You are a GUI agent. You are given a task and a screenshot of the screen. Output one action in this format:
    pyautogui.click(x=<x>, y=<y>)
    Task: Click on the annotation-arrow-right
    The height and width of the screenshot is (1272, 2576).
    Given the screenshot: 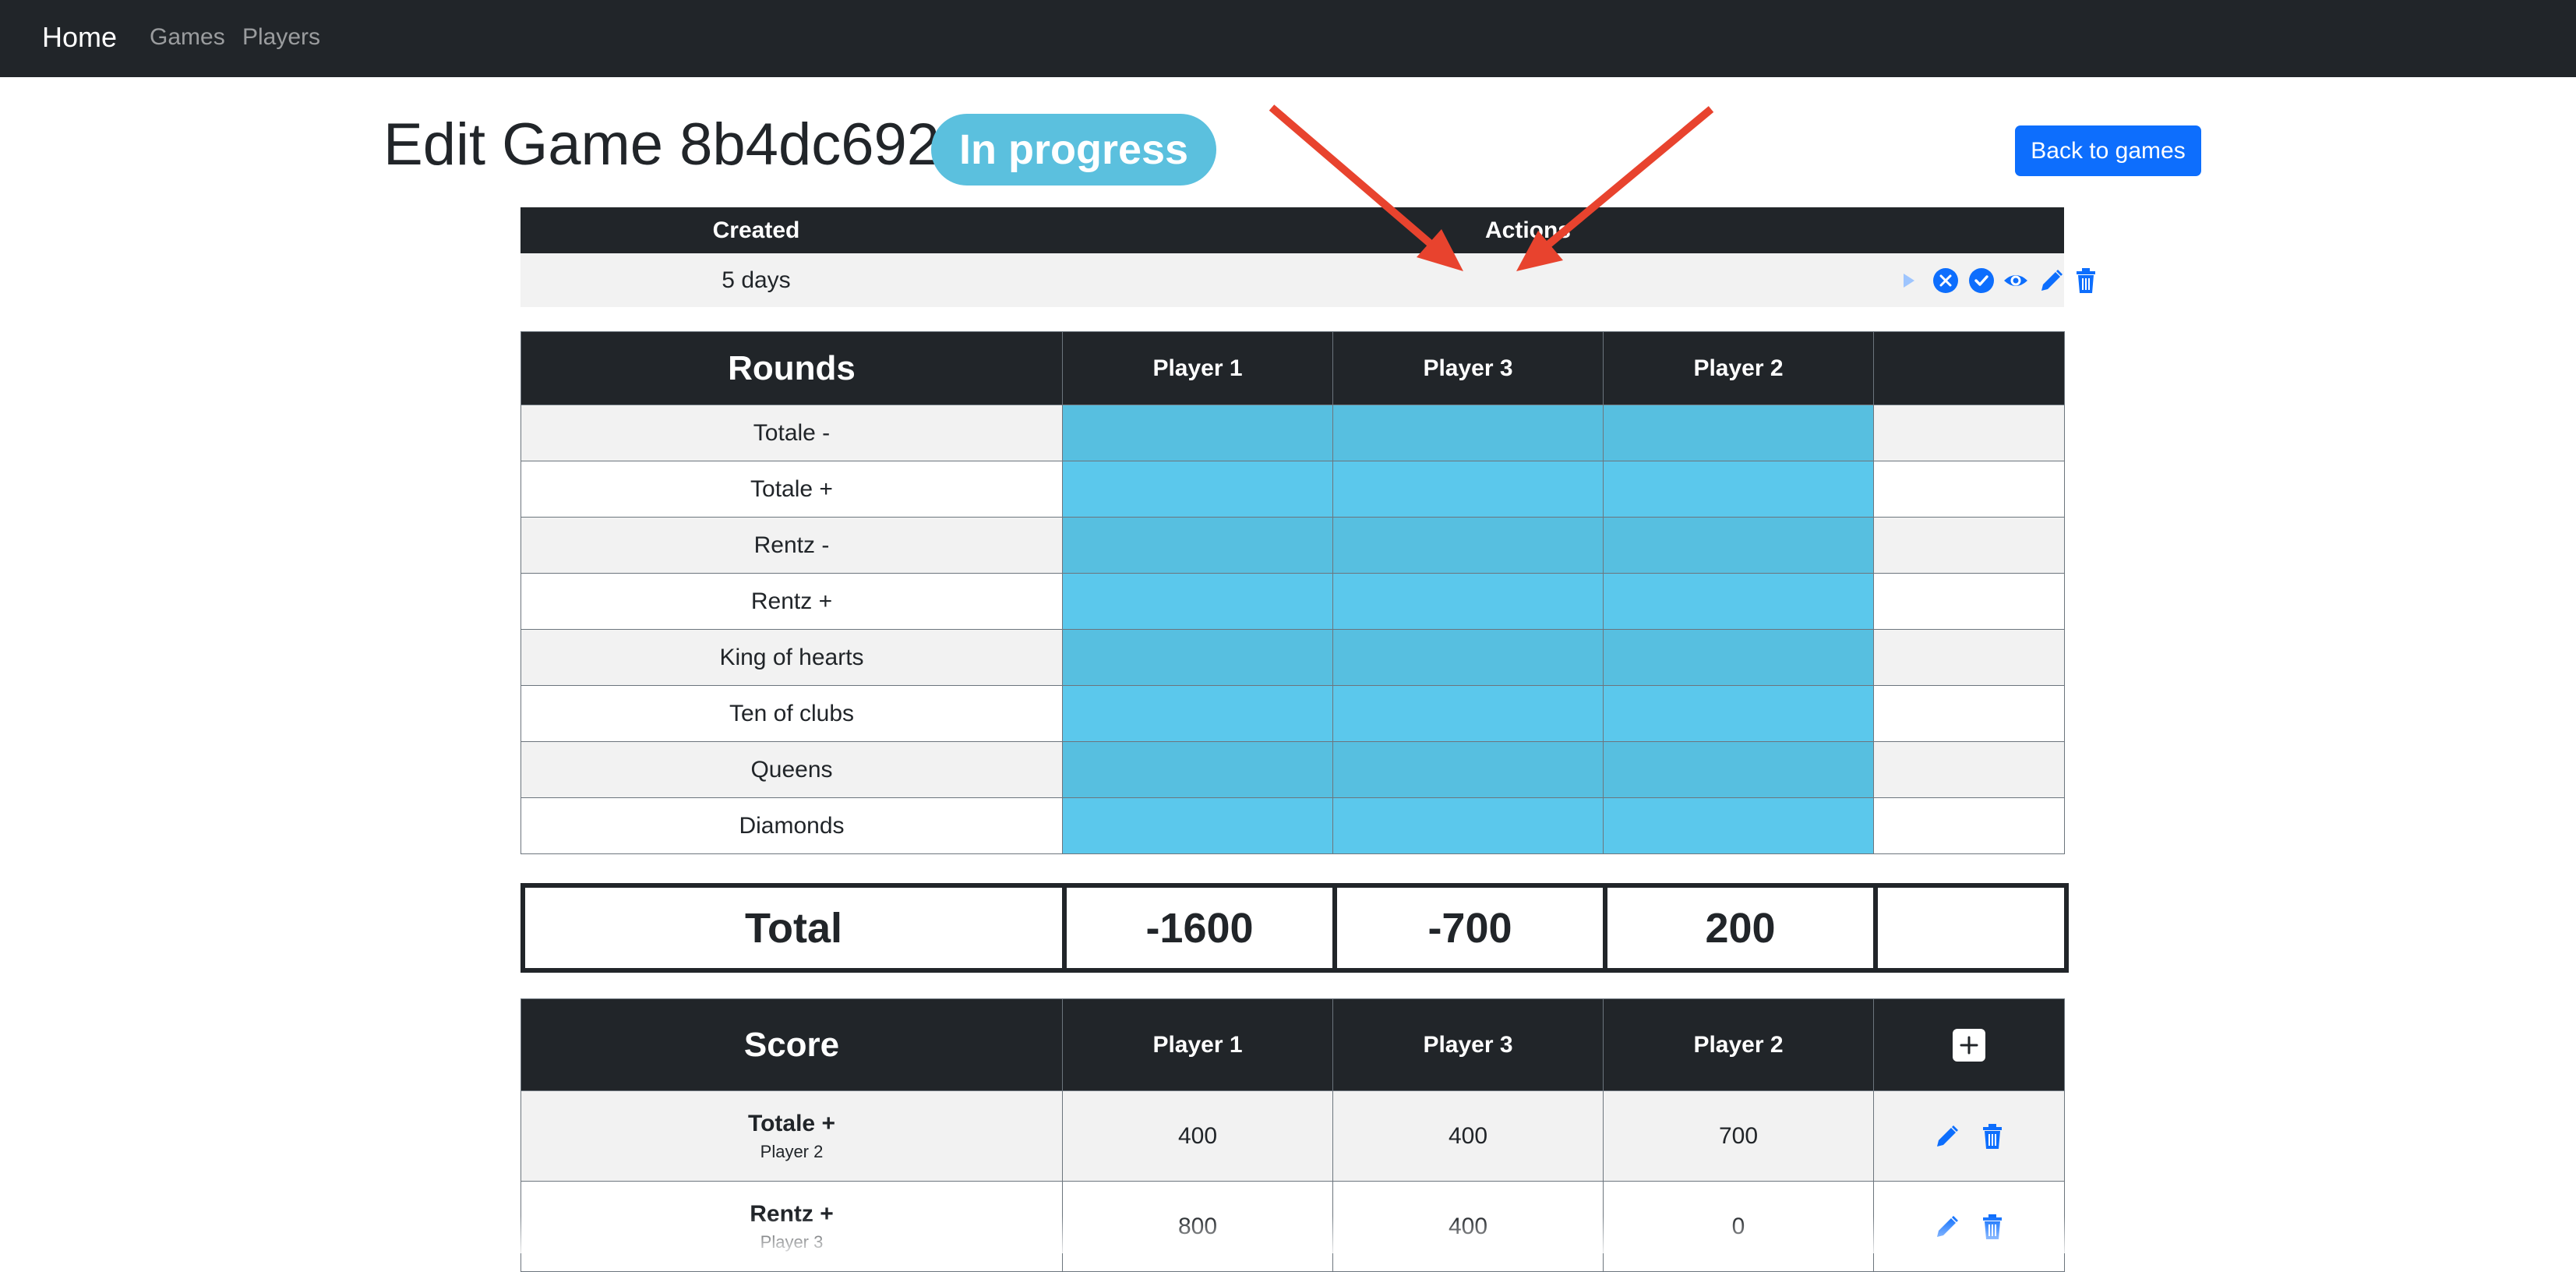 What is the action you would take?
    pyautogui.click(x=1615, y=188)
    